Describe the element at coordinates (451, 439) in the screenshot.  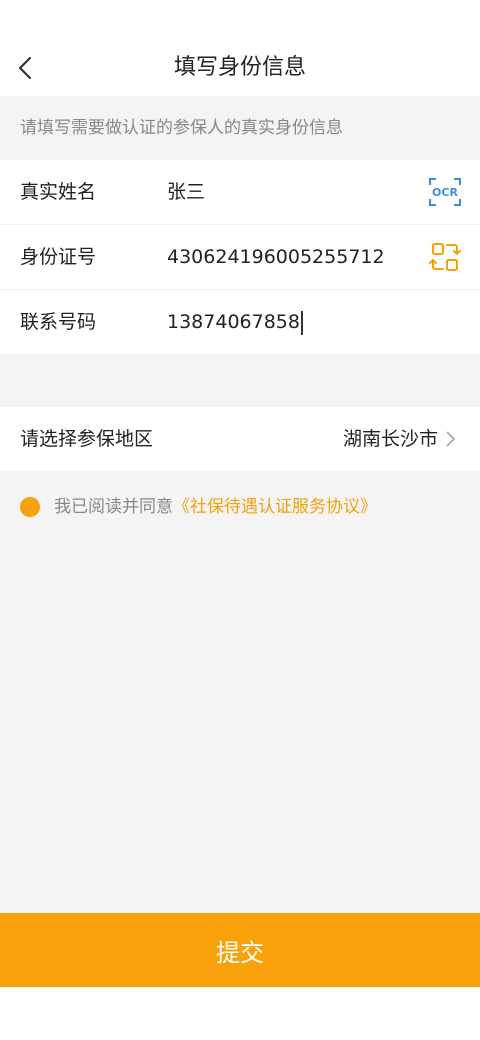
I see `chevron-right-icon` at that location.